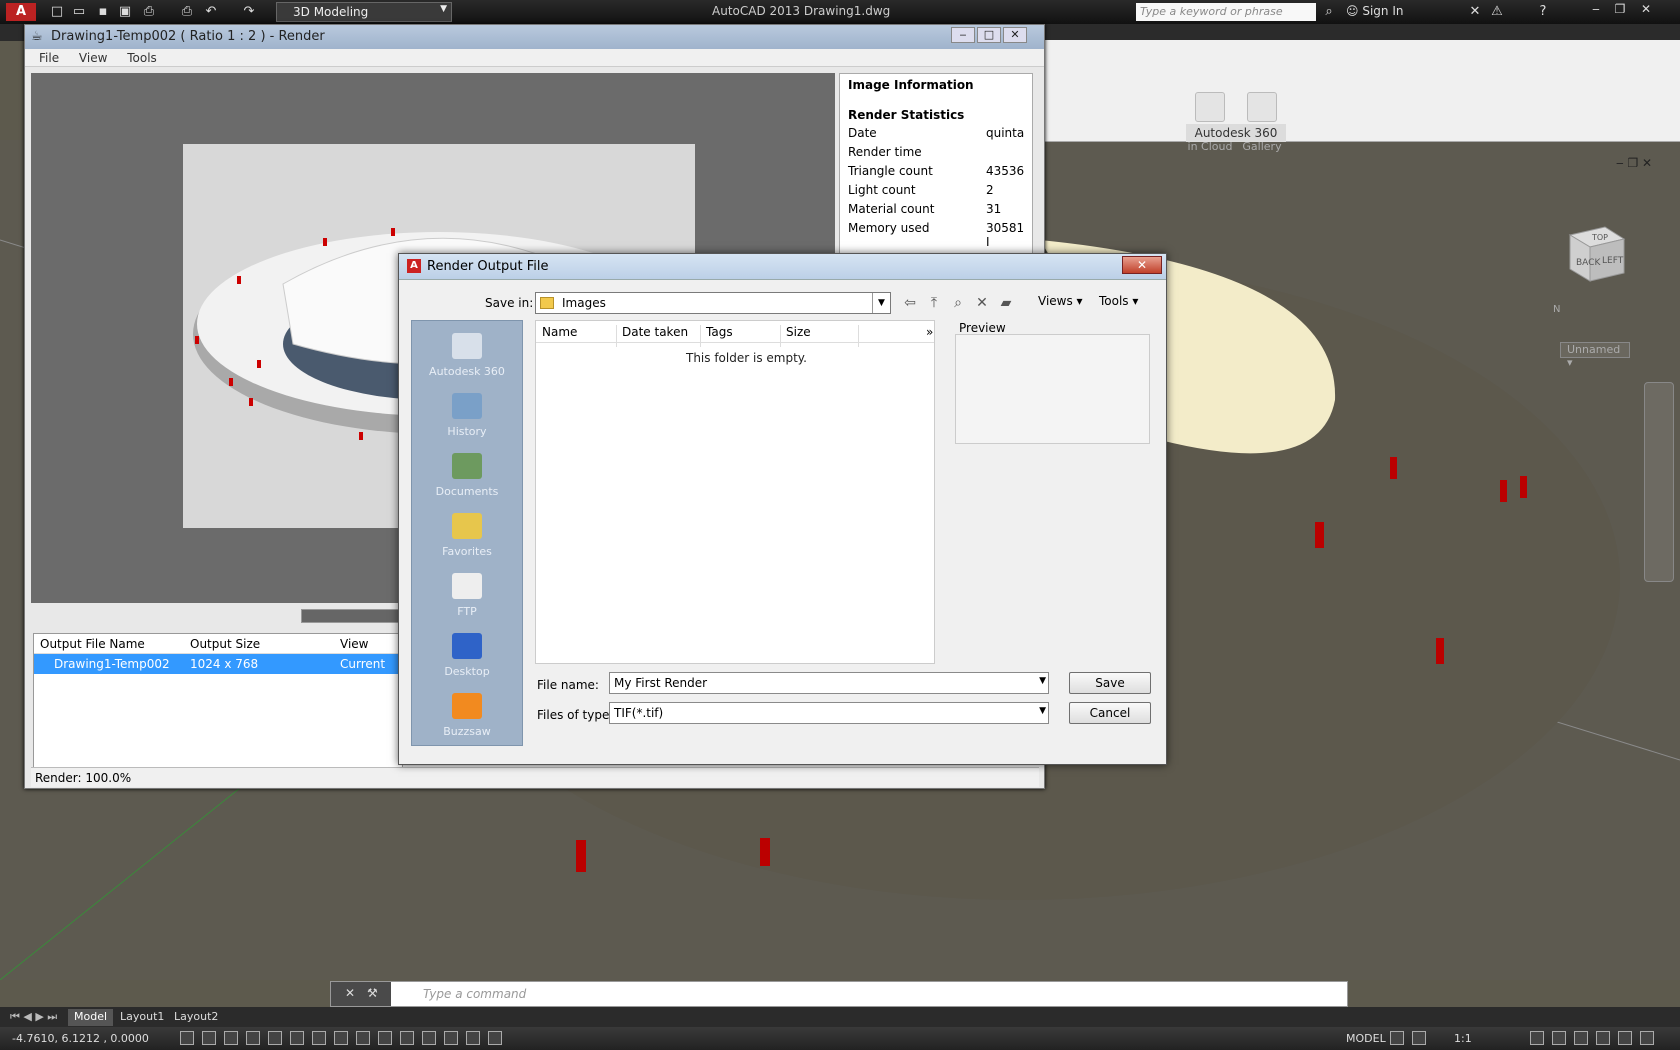  Describe the element at coordinates (80, 1038) in the screenshot. I see `coordinates-readout: -4.7610, 6.1212 , 0.0000` at that location.